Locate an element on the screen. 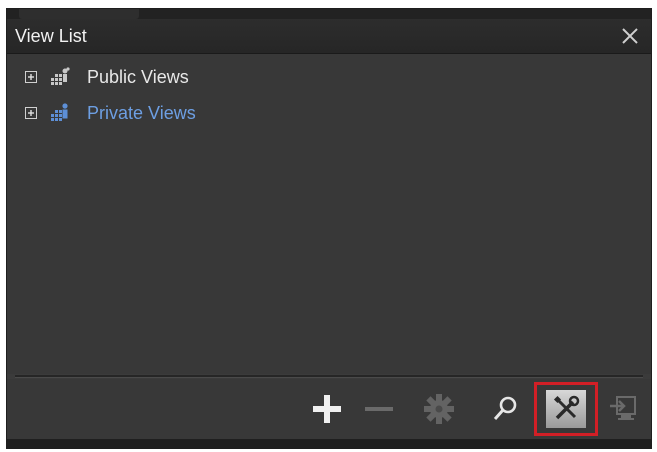  remove-icon is located at coordinates (379, 409).